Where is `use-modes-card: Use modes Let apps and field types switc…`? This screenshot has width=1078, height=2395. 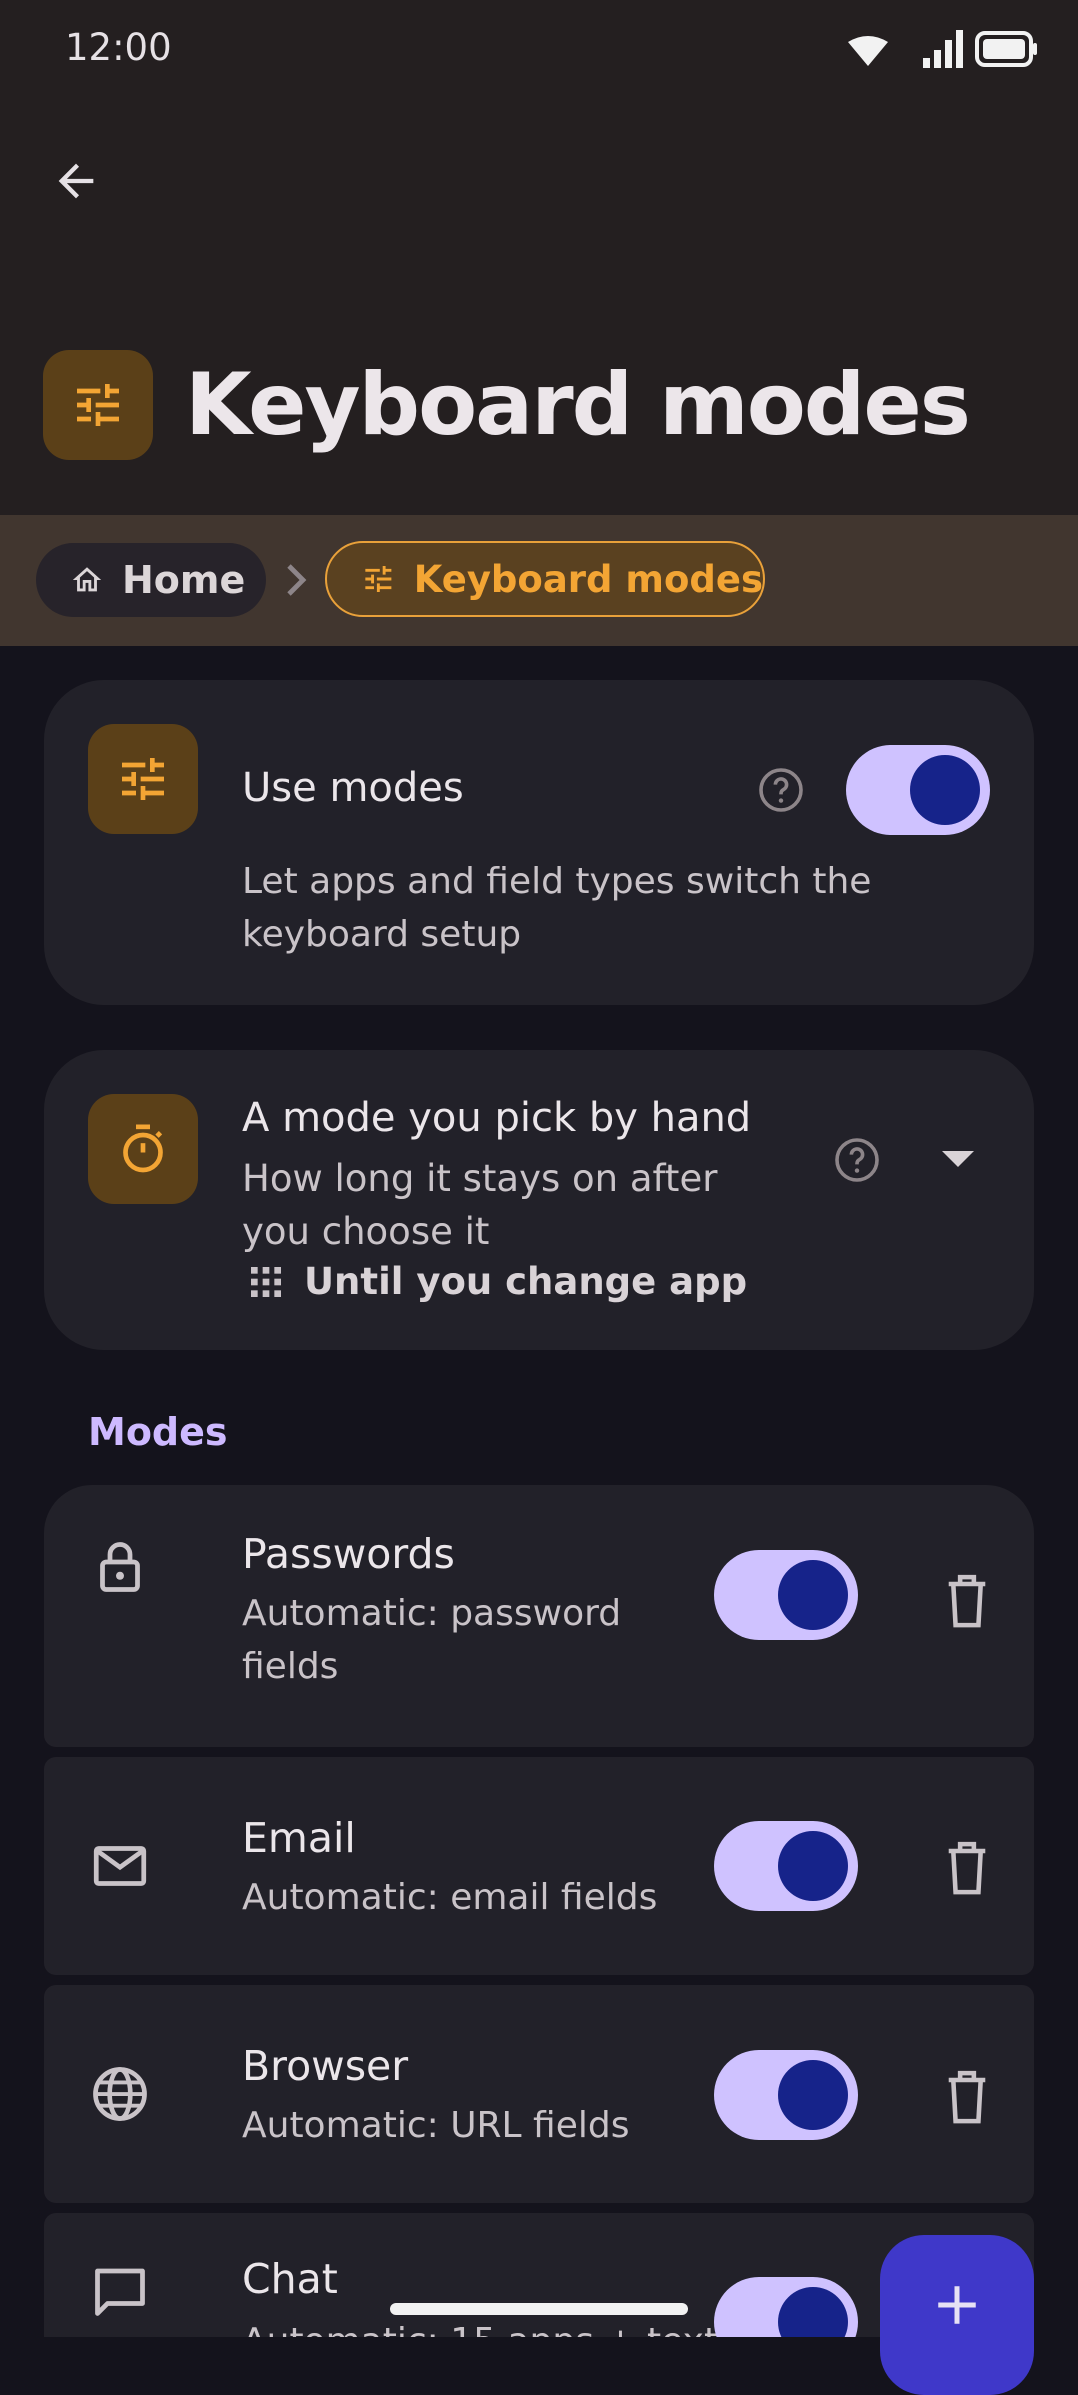
use-modes-card: Use modes Let apps and field types switc… is located at coordinates (539, 842).